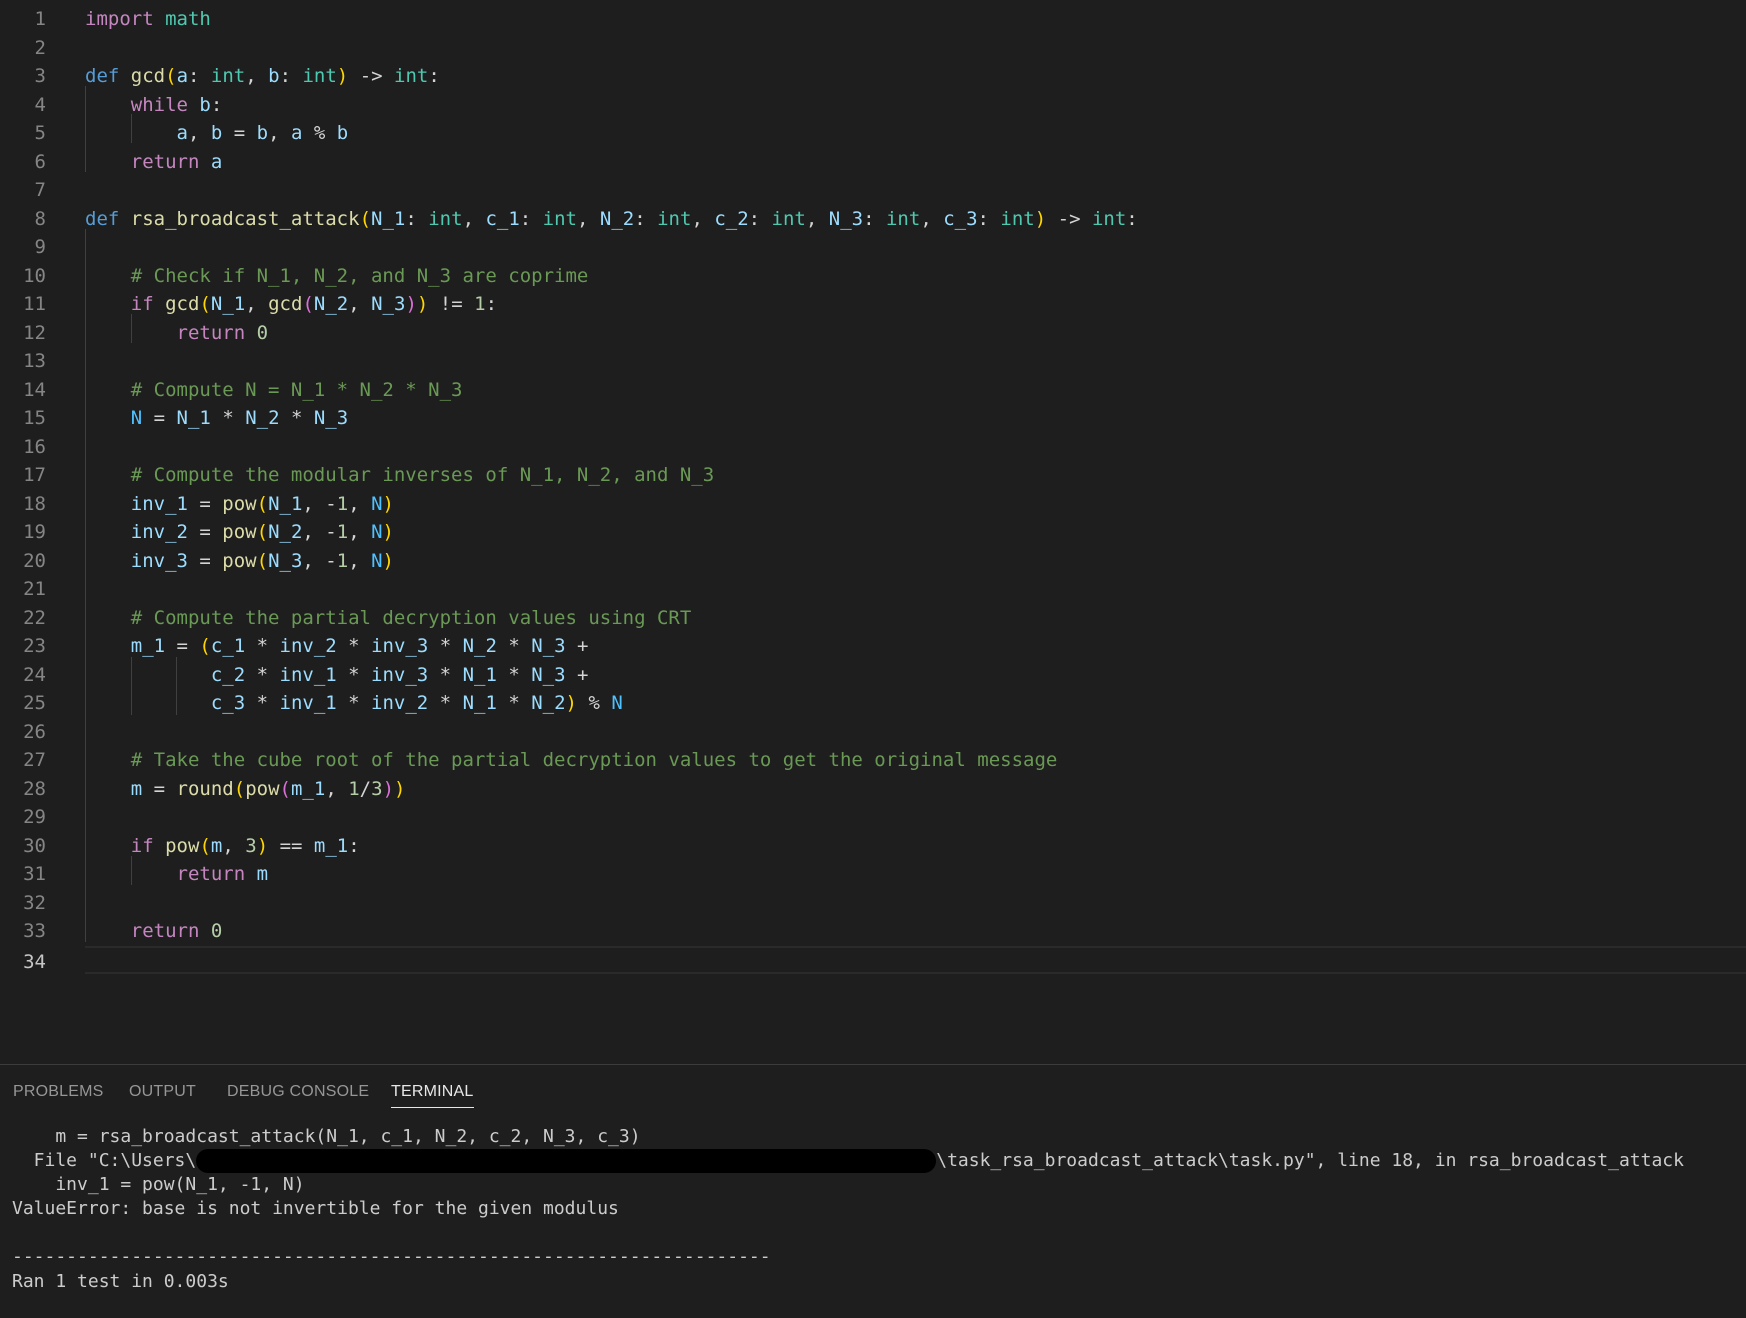 The height and width of the screenshot is (1318, 1746). Describe the element at coordinates (873, 789) in the screenshot. I see `code-line: 28 m = round(pow(m_1, 1/3))` at that location.